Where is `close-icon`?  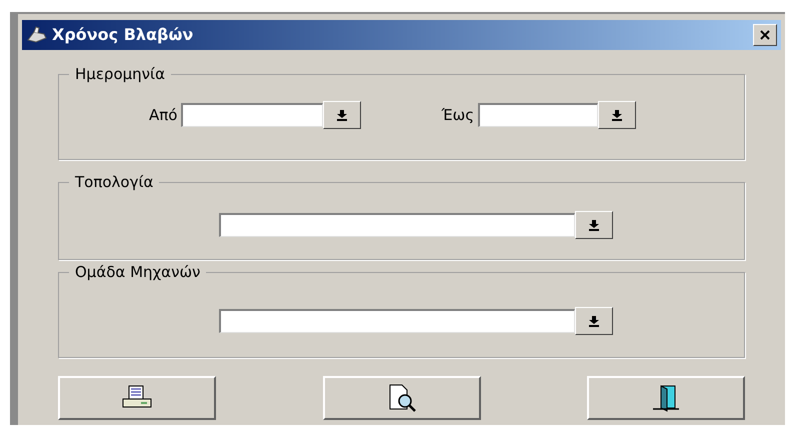 close-icon is located at coordinates (765, 35).